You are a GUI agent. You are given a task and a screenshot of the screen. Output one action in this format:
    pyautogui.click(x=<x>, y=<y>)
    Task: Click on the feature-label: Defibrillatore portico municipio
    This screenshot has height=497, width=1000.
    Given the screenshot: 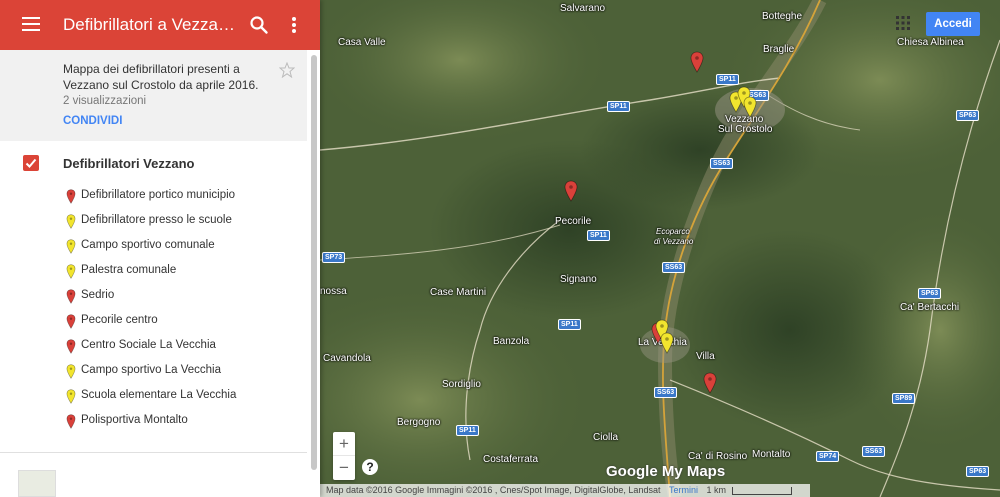 What is the action you would take?
    pyautogui.click(x=158, y=195)
    